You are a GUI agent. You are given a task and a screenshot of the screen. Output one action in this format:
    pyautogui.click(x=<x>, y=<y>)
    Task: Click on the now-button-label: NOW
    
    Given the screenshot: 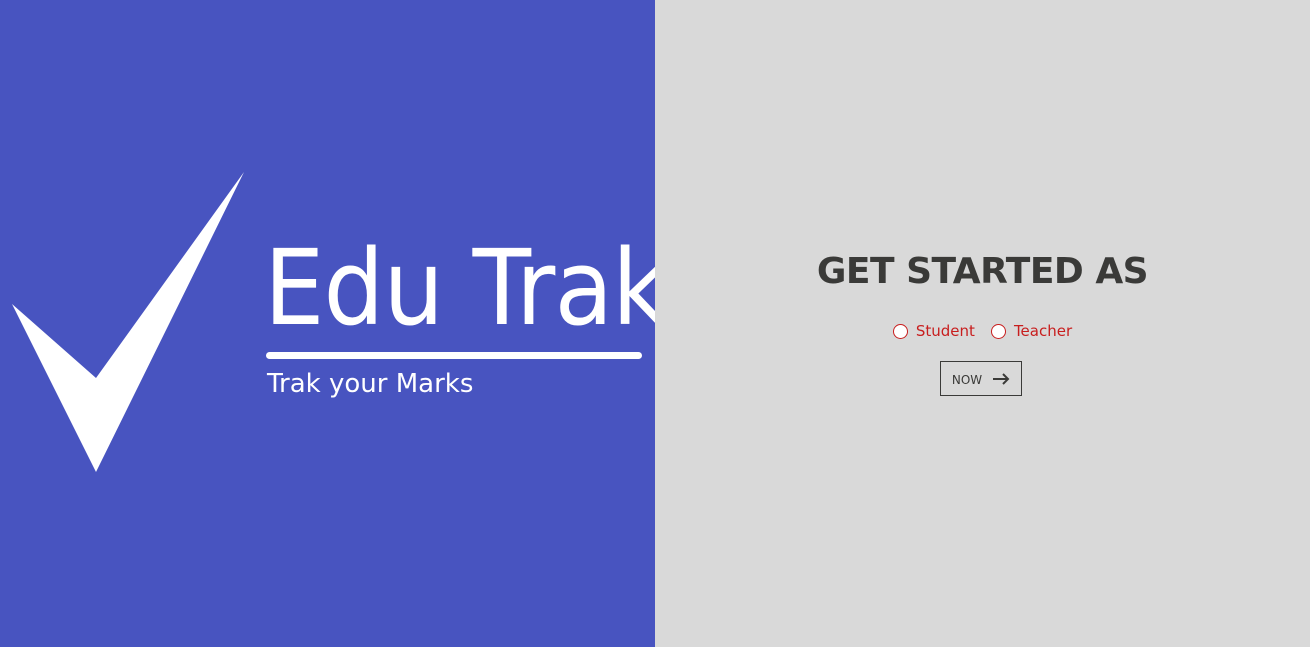 What is the action you would take?
    pyautogui.click(x=967, y=379)
    